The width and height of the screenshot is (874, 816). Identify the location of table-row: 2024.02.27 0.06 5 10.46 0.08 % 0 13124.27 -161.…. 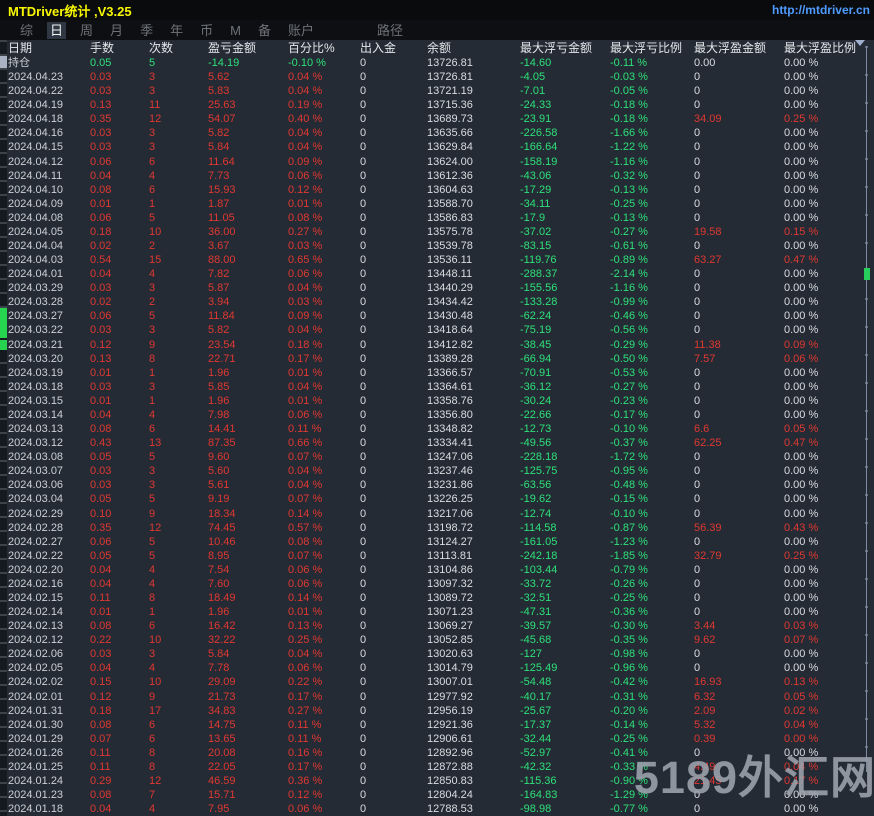
(437, 542).